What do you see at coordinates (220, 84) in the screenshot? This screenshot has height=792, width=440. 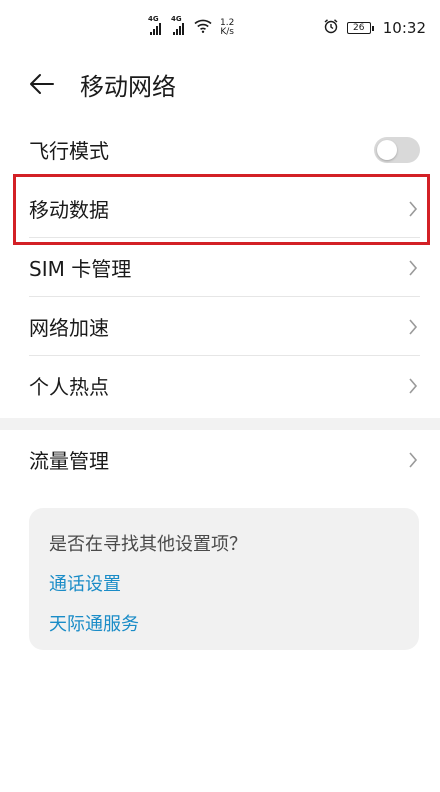 I see `app-header: 移动网络` at bounding box center [220, 84].